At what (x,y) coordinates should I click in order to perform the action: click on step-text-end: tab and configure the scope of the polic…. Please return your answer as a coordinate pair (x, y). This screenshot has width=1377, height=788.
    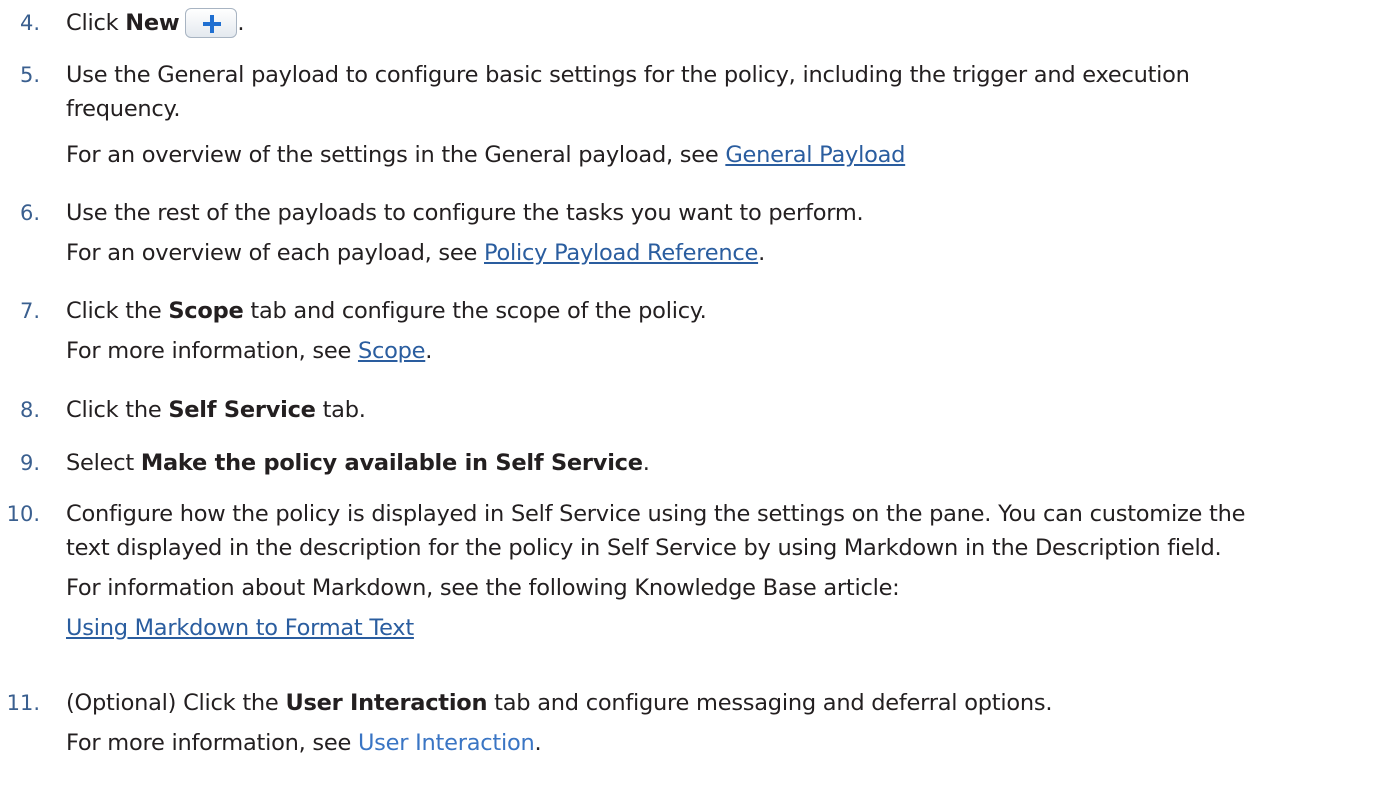
    Looking at the image, I should click on (475, 311).